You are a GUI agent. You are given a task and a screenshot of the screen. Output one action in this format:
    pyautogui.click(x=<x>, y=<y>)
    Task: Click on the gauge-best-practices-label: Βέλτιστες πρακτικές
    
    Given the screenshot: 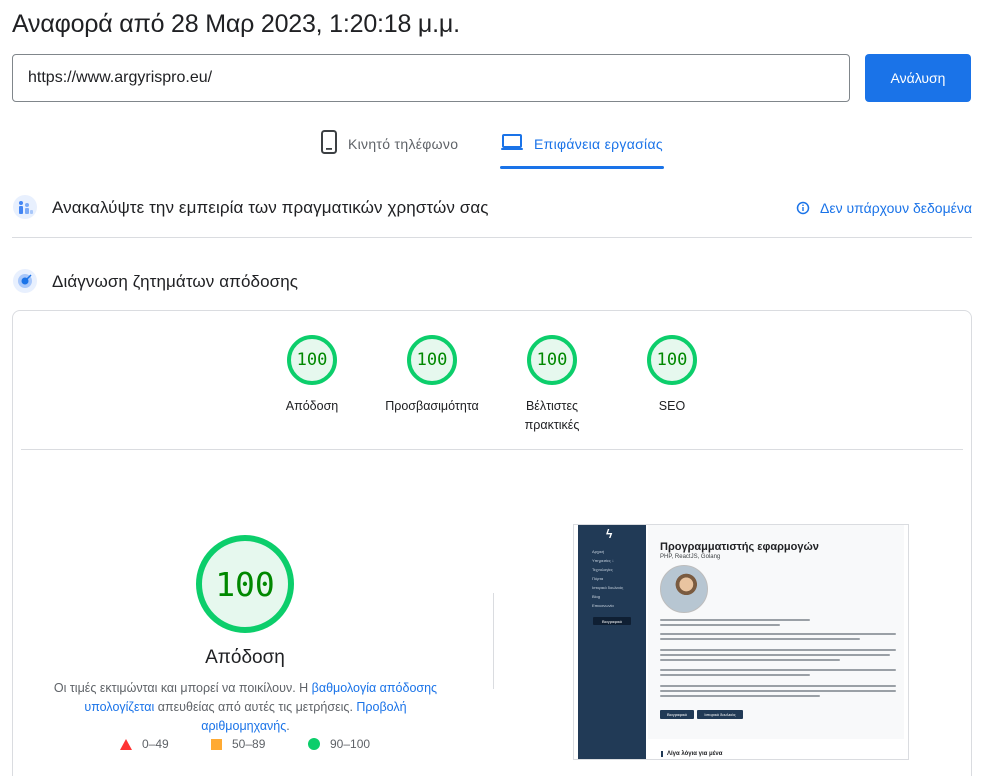 What is the action you would take?
    pyautogui.click(x=552, y=416)
    